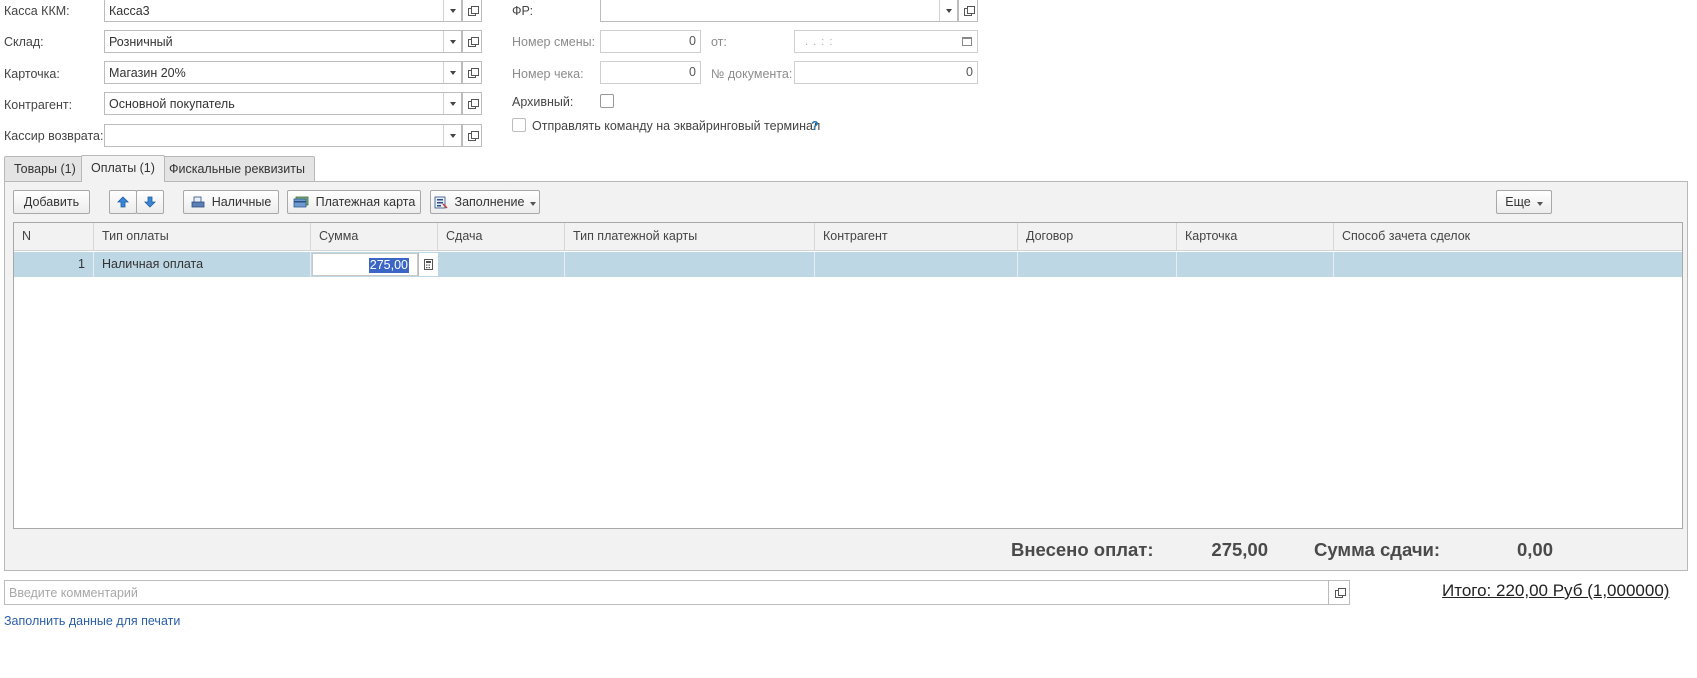 The width and height of the screenshot is (1697, 678). Describe the element at coordinates (523, 11) in the screenshot. I see `fr-label: ФР:` at that location.